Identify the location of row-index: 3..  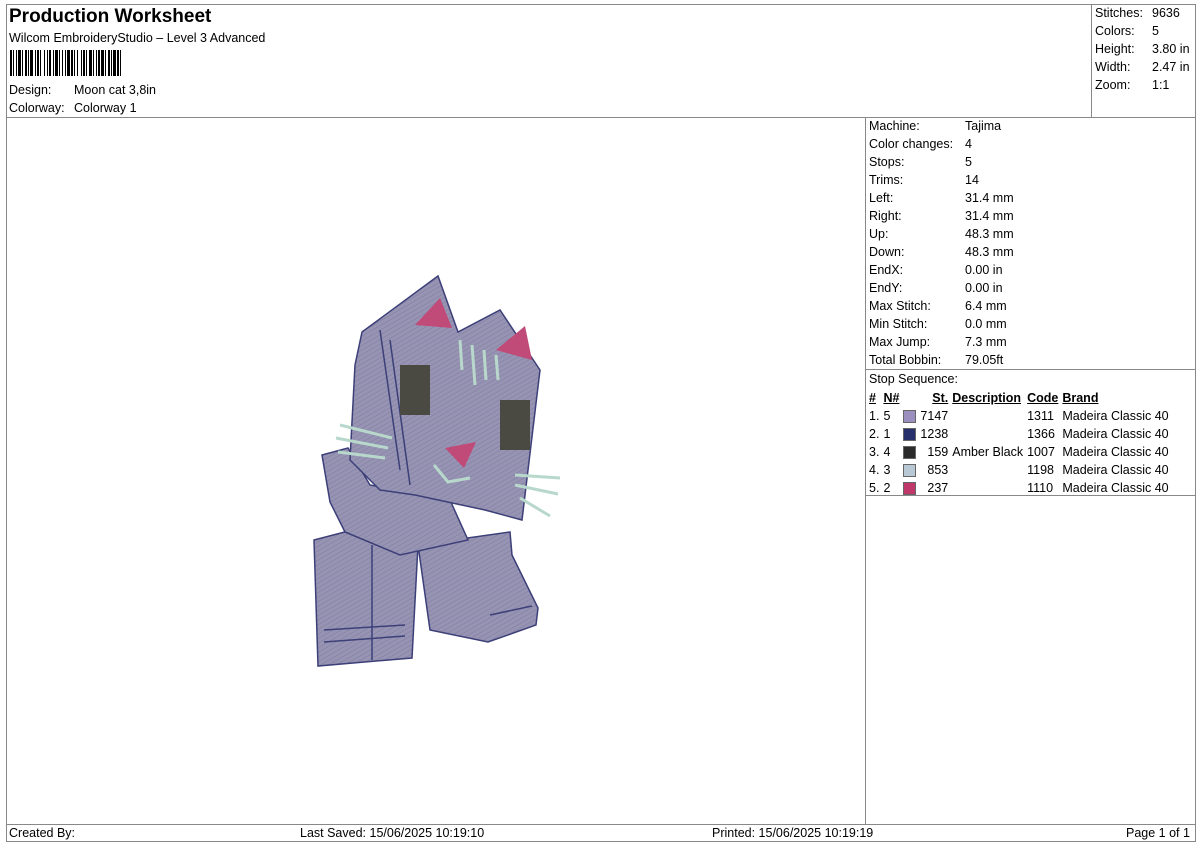
(874, 452).